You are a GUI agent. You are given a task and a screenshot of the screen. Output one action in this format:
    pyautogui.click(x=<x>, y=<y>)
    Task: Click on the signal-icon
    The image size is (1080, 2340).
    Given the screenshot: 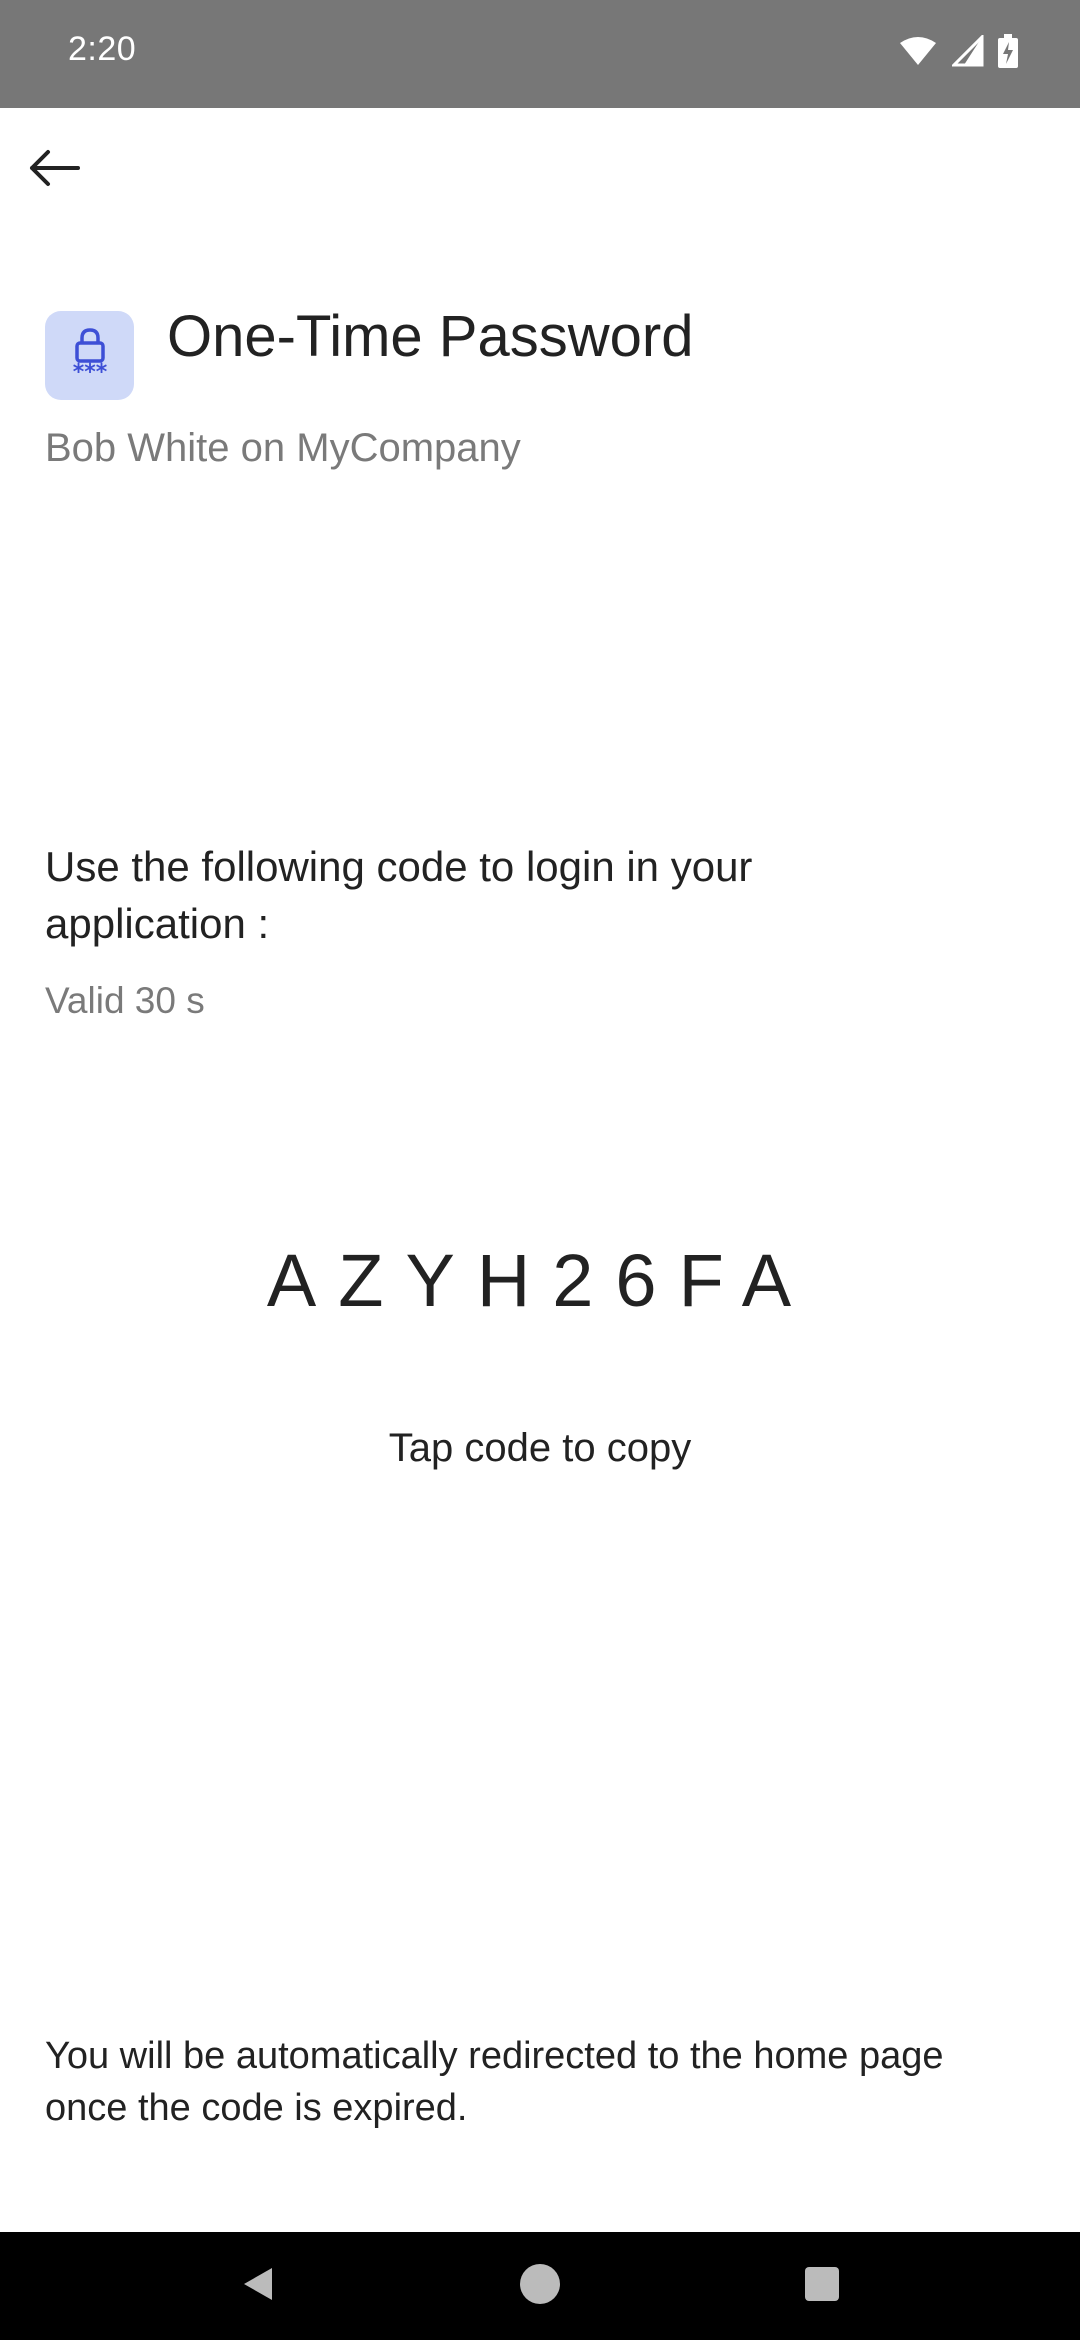 What is the action you would take?
    pyautogui.click(x=967, y=52)
    